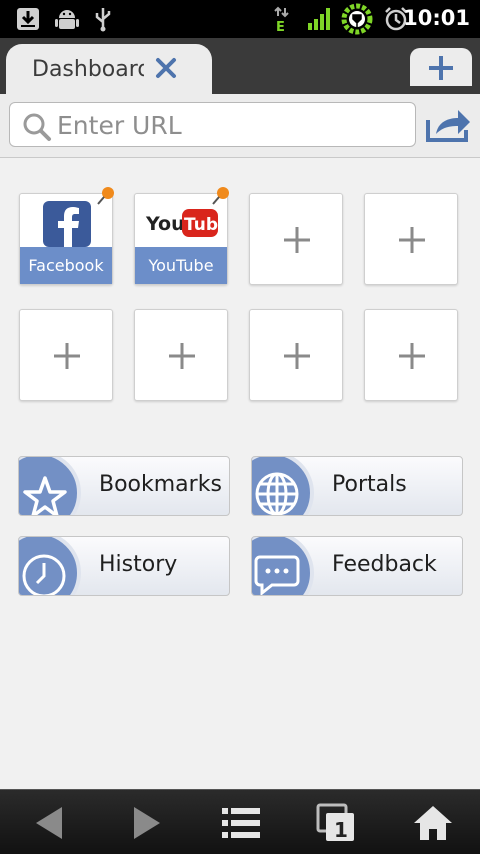  I want to click on bottom-toolbar: 1, so click(240, 821).